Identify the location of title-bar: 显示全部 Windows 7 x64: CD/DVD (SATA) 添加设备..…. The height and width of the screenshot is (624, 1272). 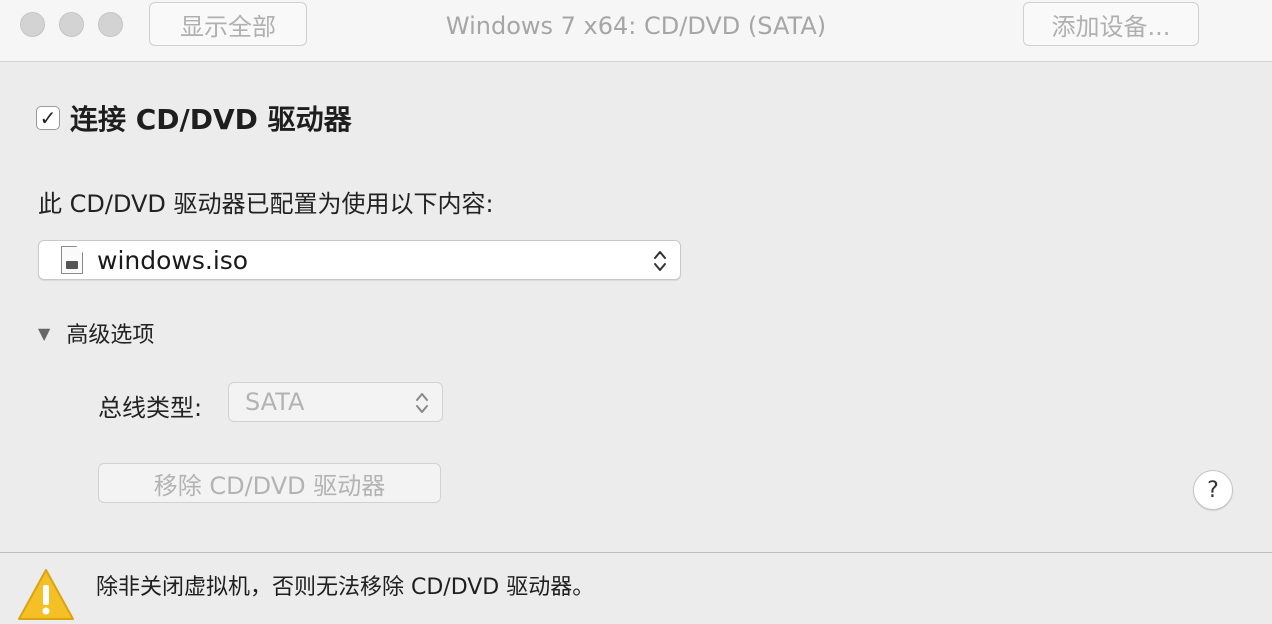
(636, 31).